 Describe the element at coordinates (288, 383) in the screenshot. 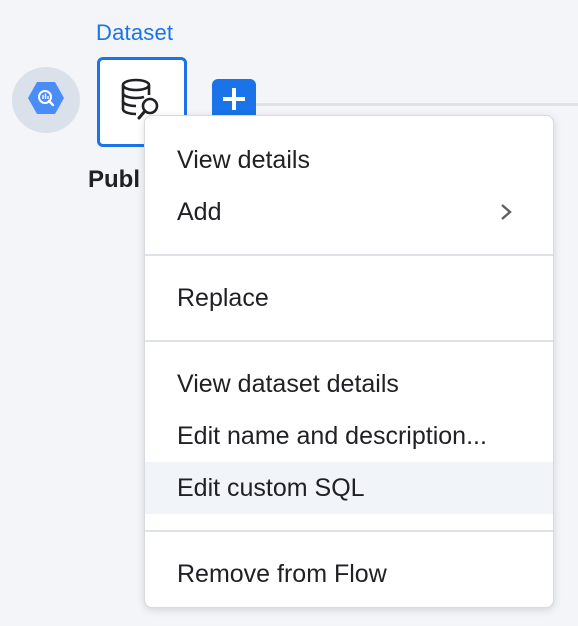

I see `menu-item-label: View dataset details` at that location.